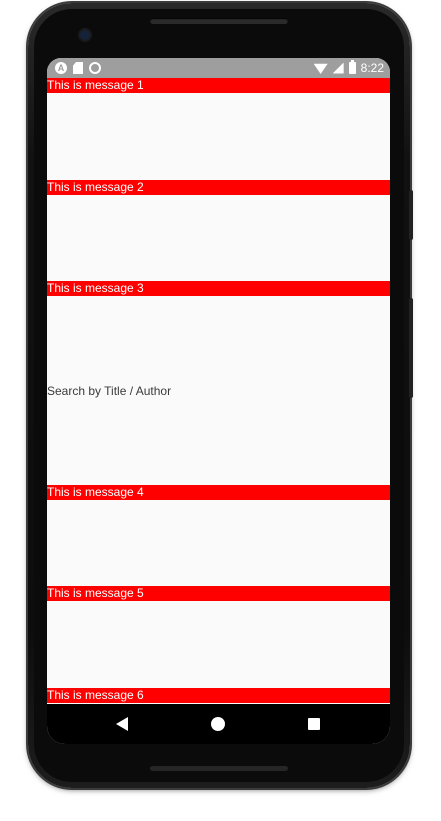 This screenshot has height=821, width=441. Describe the element at coordinates (320, 68) in the screenshot. I see `wifi-icon` at that location.